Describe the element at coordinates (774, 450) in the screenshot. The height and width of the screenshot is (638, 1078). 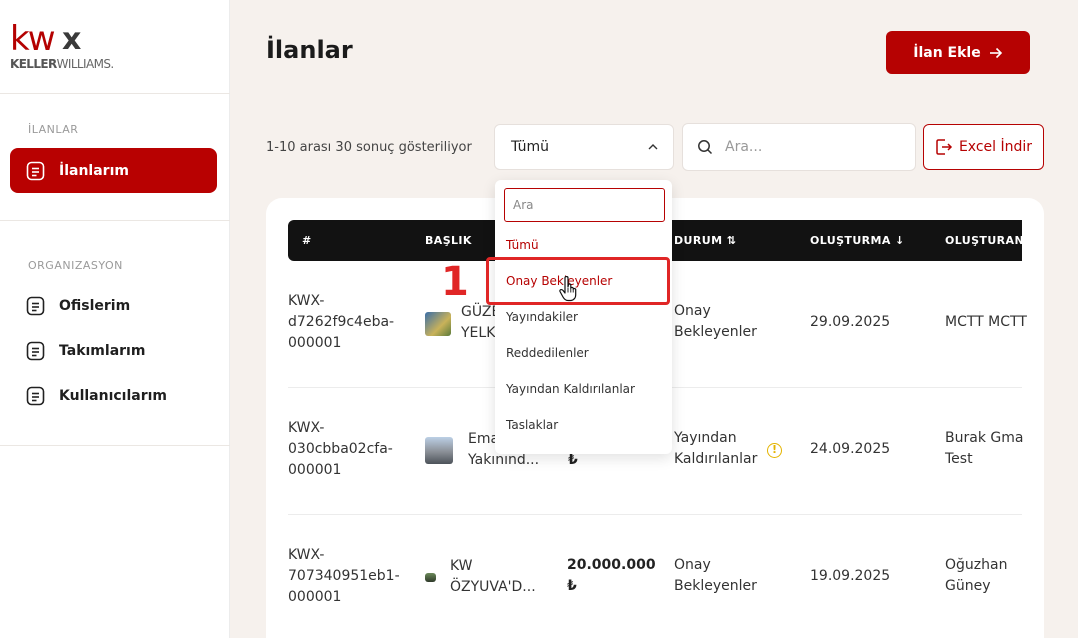
I see `warning-icon` at that location.